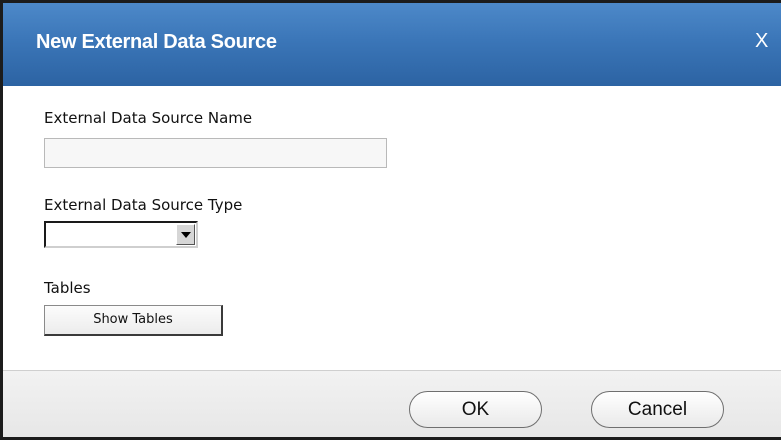 Image resolution: width=781 pixels, height=440 pixels. Describe the element at coordinates (185, 234) in the screenshot. I see `chevron-down-icon` at that location.